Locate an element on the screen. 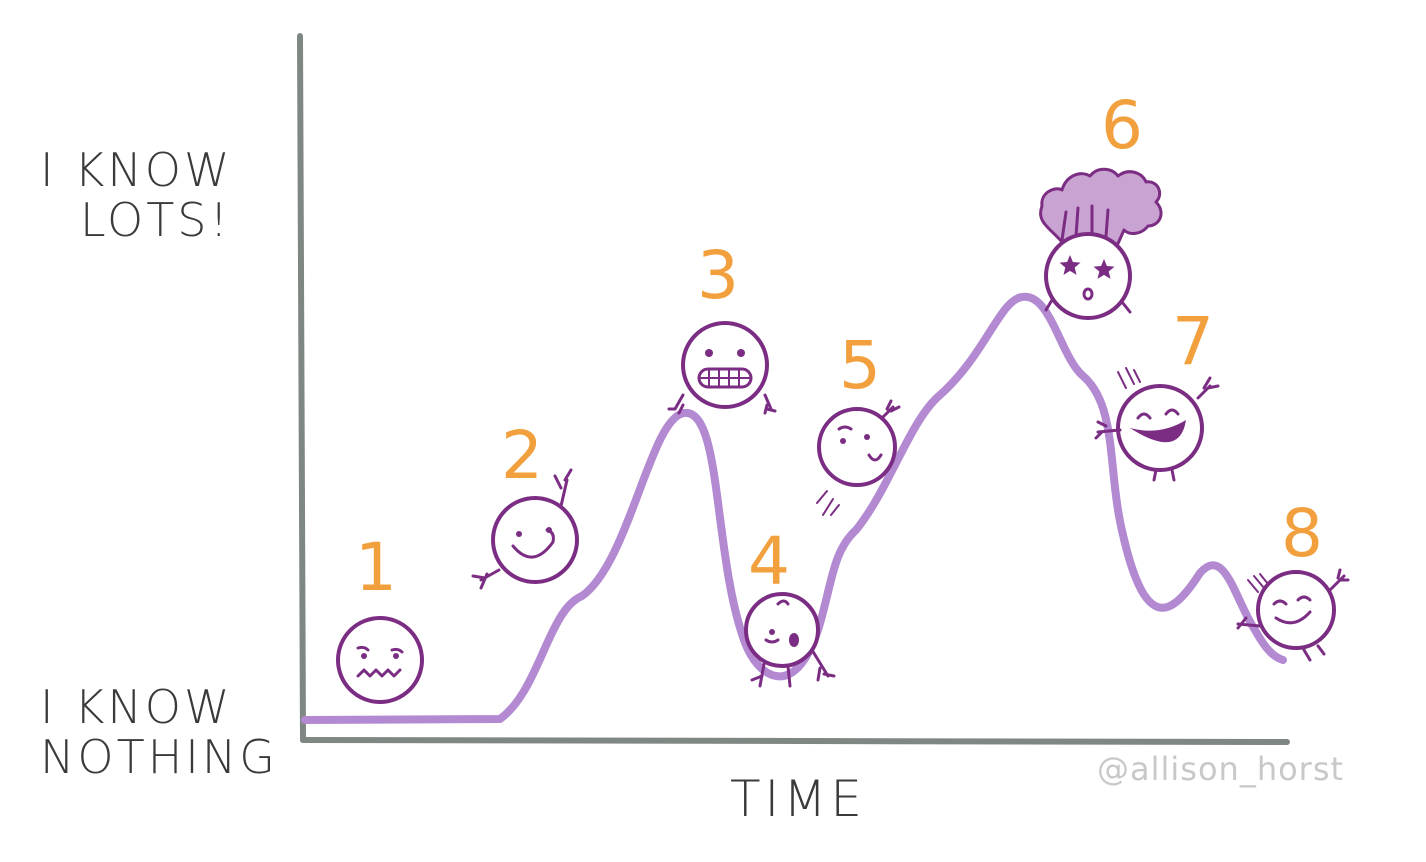 This screenshot has height=862, width=1426. stage-4-number: 4 is located at coordinates (769, 561).